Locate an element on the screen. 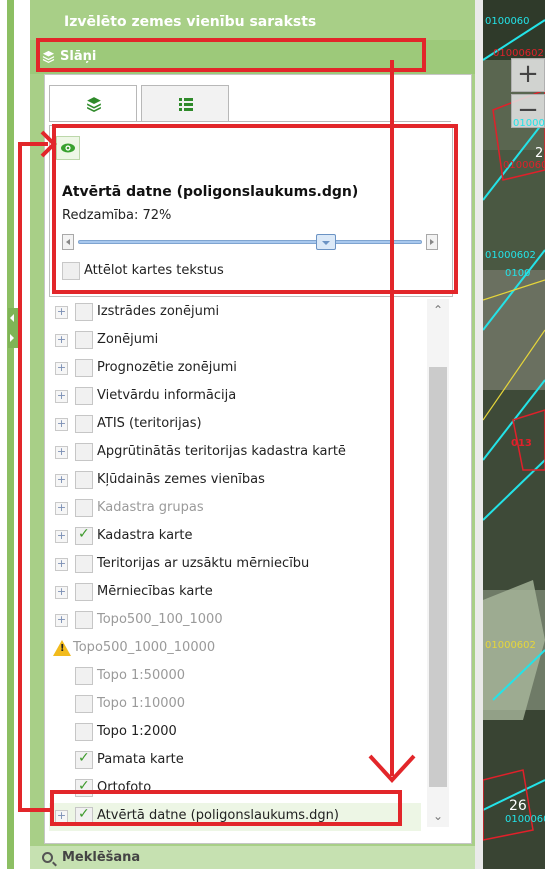 Image resolution: width=545 pixels, height=869 pixels. layer-label: Pamata karte is located at coordinates (140, 759).